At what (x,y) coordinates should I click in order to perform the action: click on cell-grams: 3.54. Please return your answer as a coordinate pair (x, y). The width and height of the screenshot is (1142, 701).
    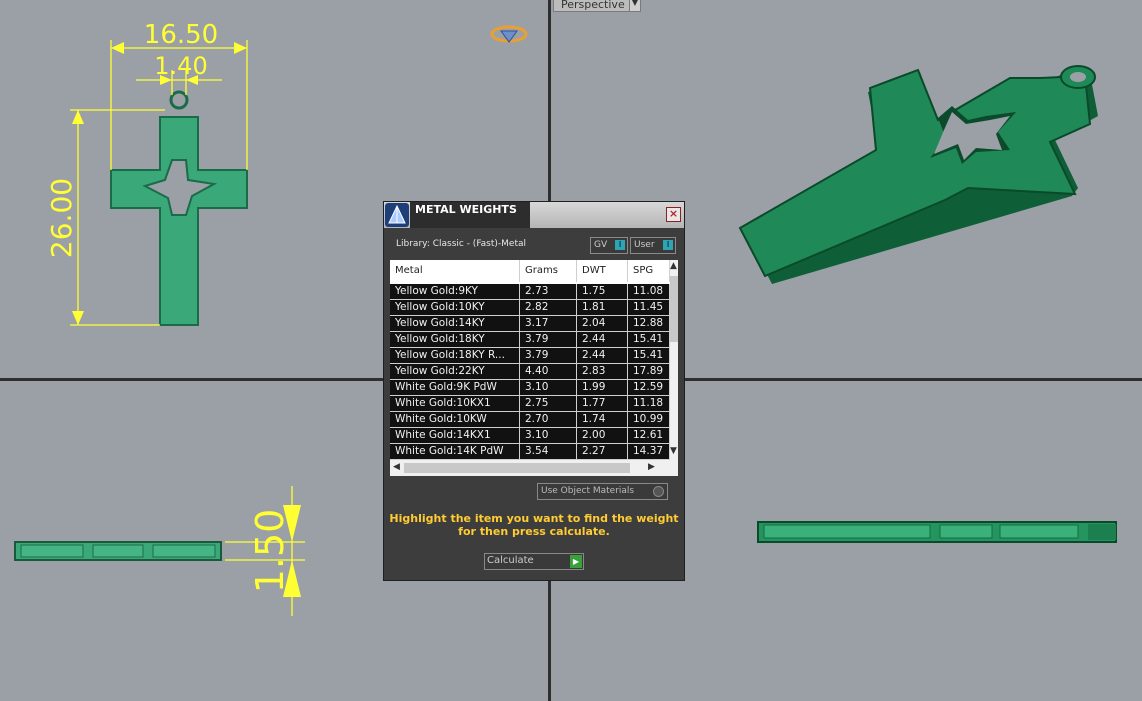
    Looking at the image, I should click on (548, 451).